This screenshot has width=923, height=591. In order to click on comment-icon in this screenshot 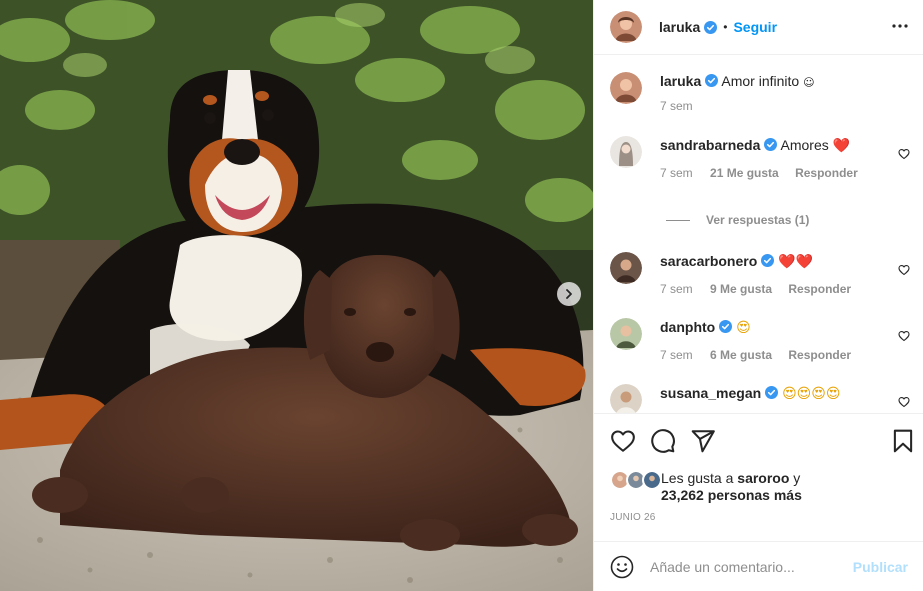, I will do `click(663, 441)`.